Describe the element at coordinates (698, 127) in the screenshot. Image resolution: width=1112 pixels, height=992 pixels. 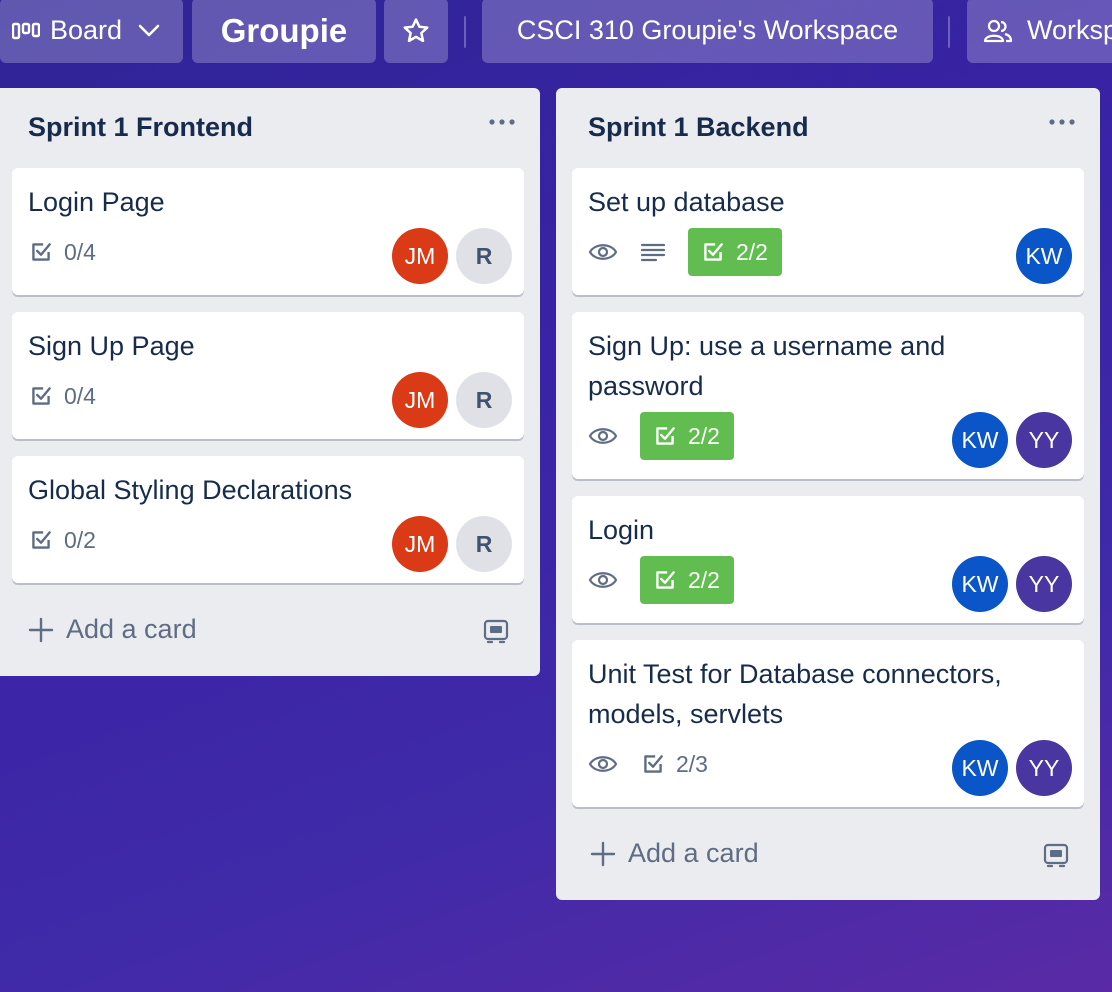
I see `list-title: Sprint 1 Backend` at that location.